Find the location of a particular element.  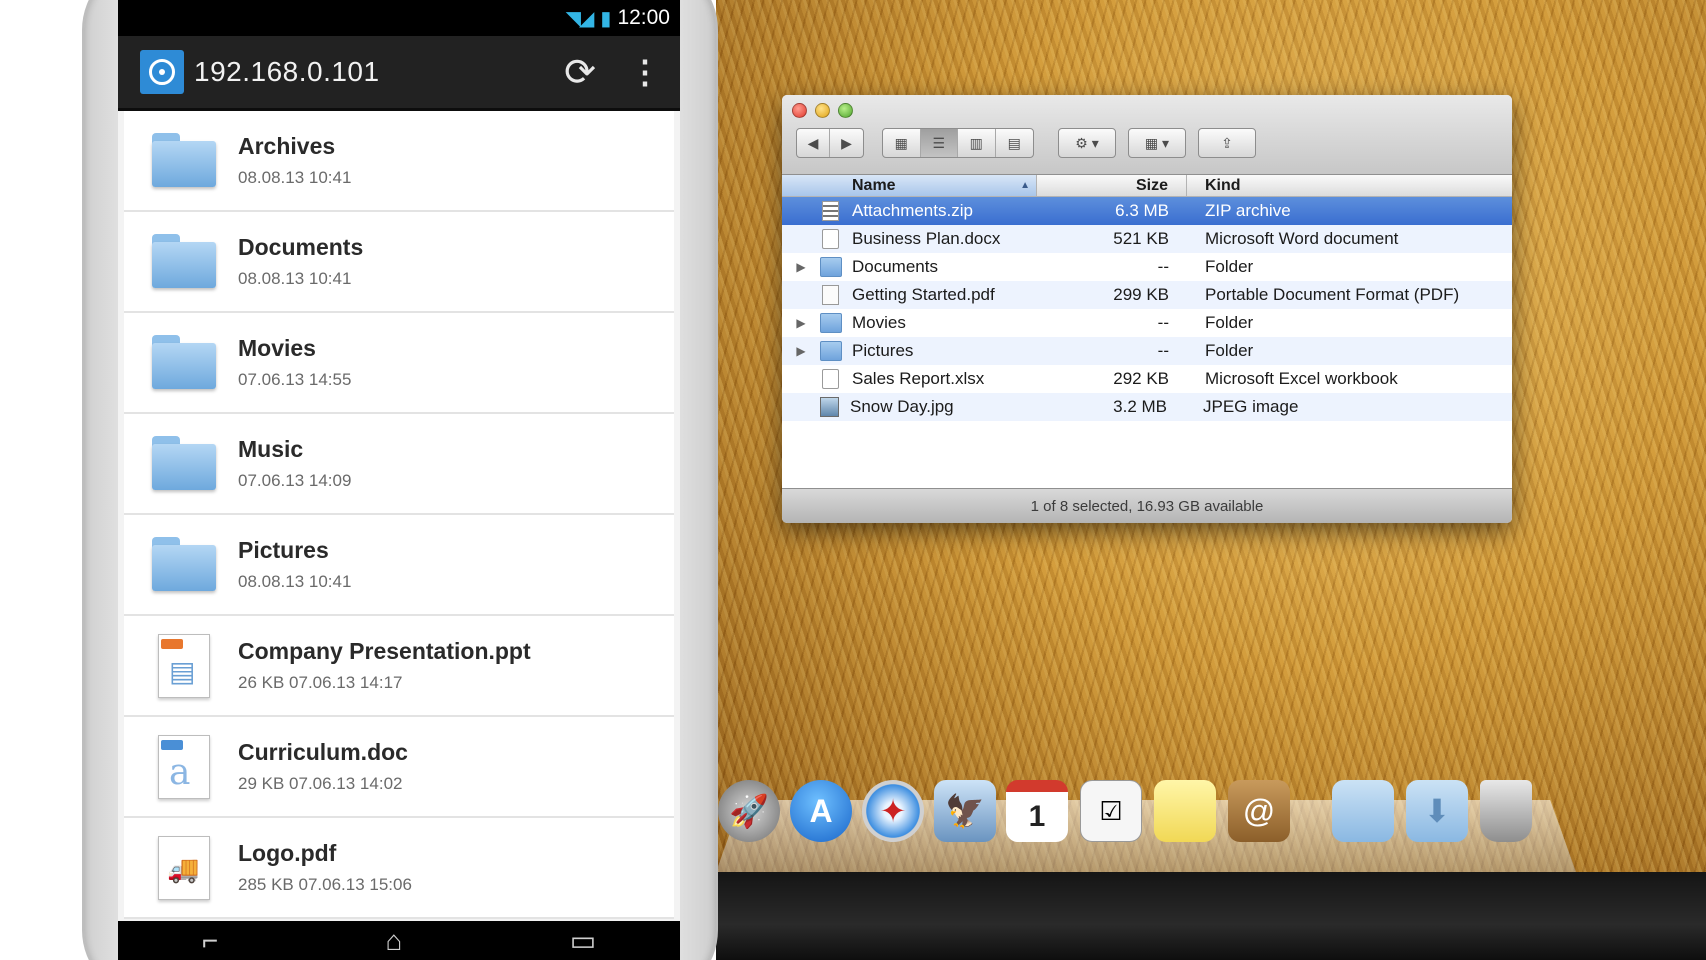

action-menu-button: ⚙ ▾ is located at coordinates (1087, 143).